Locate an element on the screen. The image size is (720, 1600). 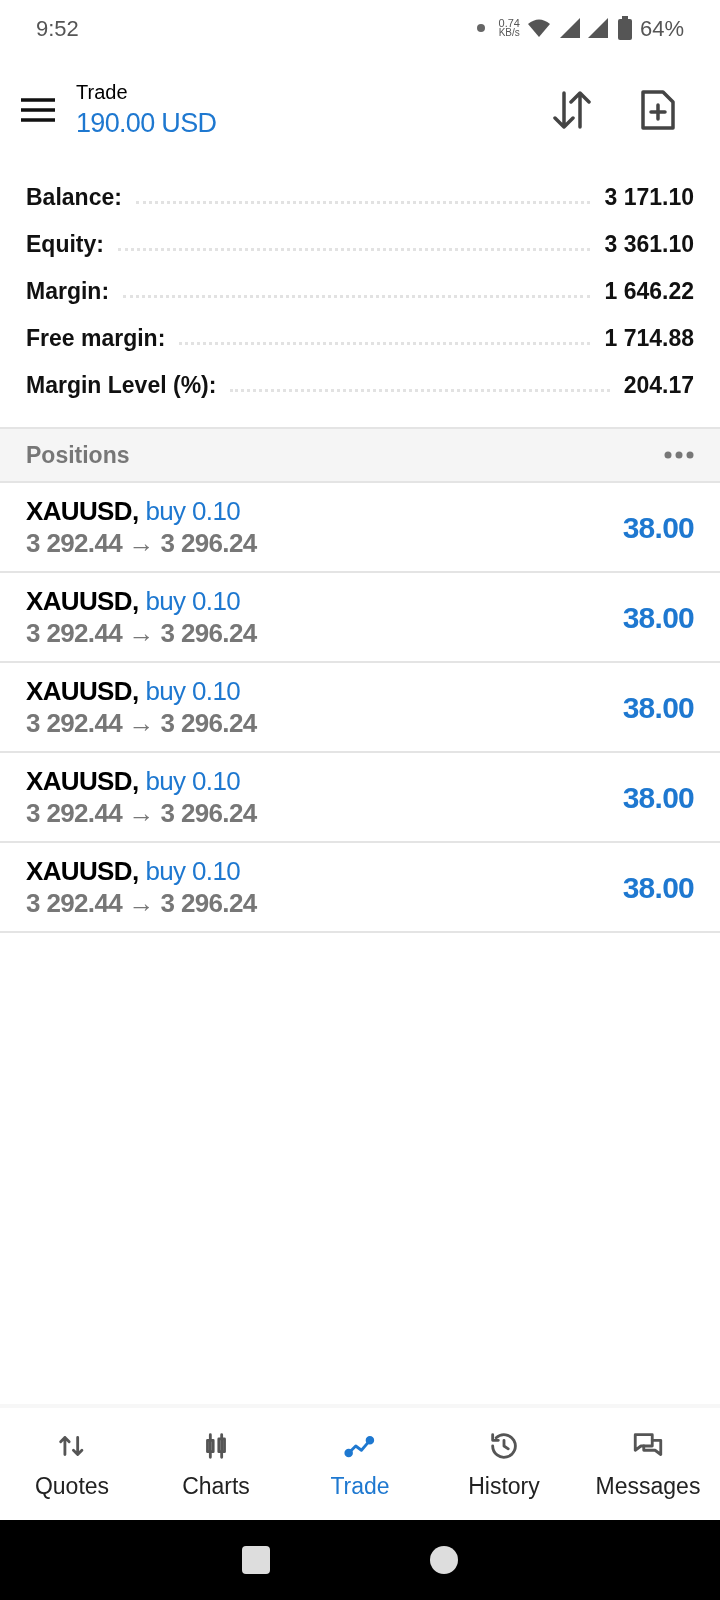
summary-label: Balance: is located at coordinates (74, 198).